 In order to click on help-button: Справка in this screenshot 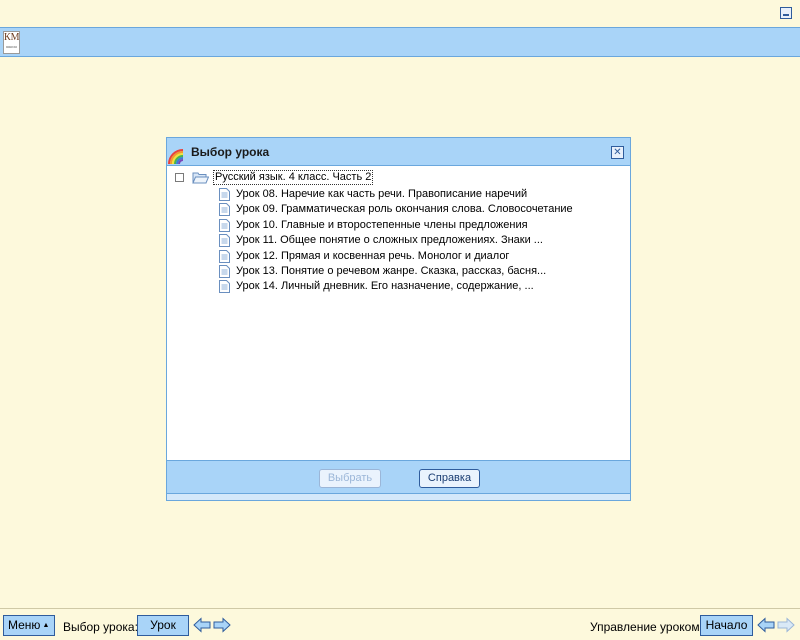, I will do `click(449, 478)`.